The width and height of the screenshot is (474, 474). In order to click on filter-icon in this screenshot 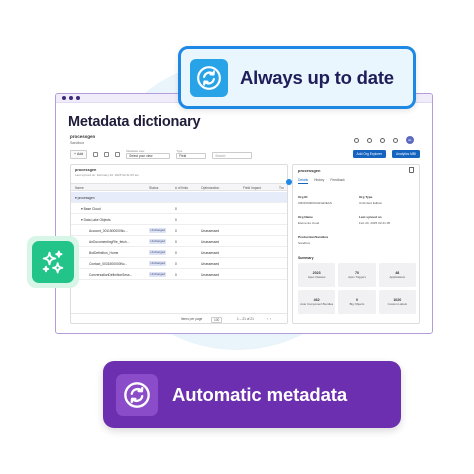, I will do `click(96, 154)`.